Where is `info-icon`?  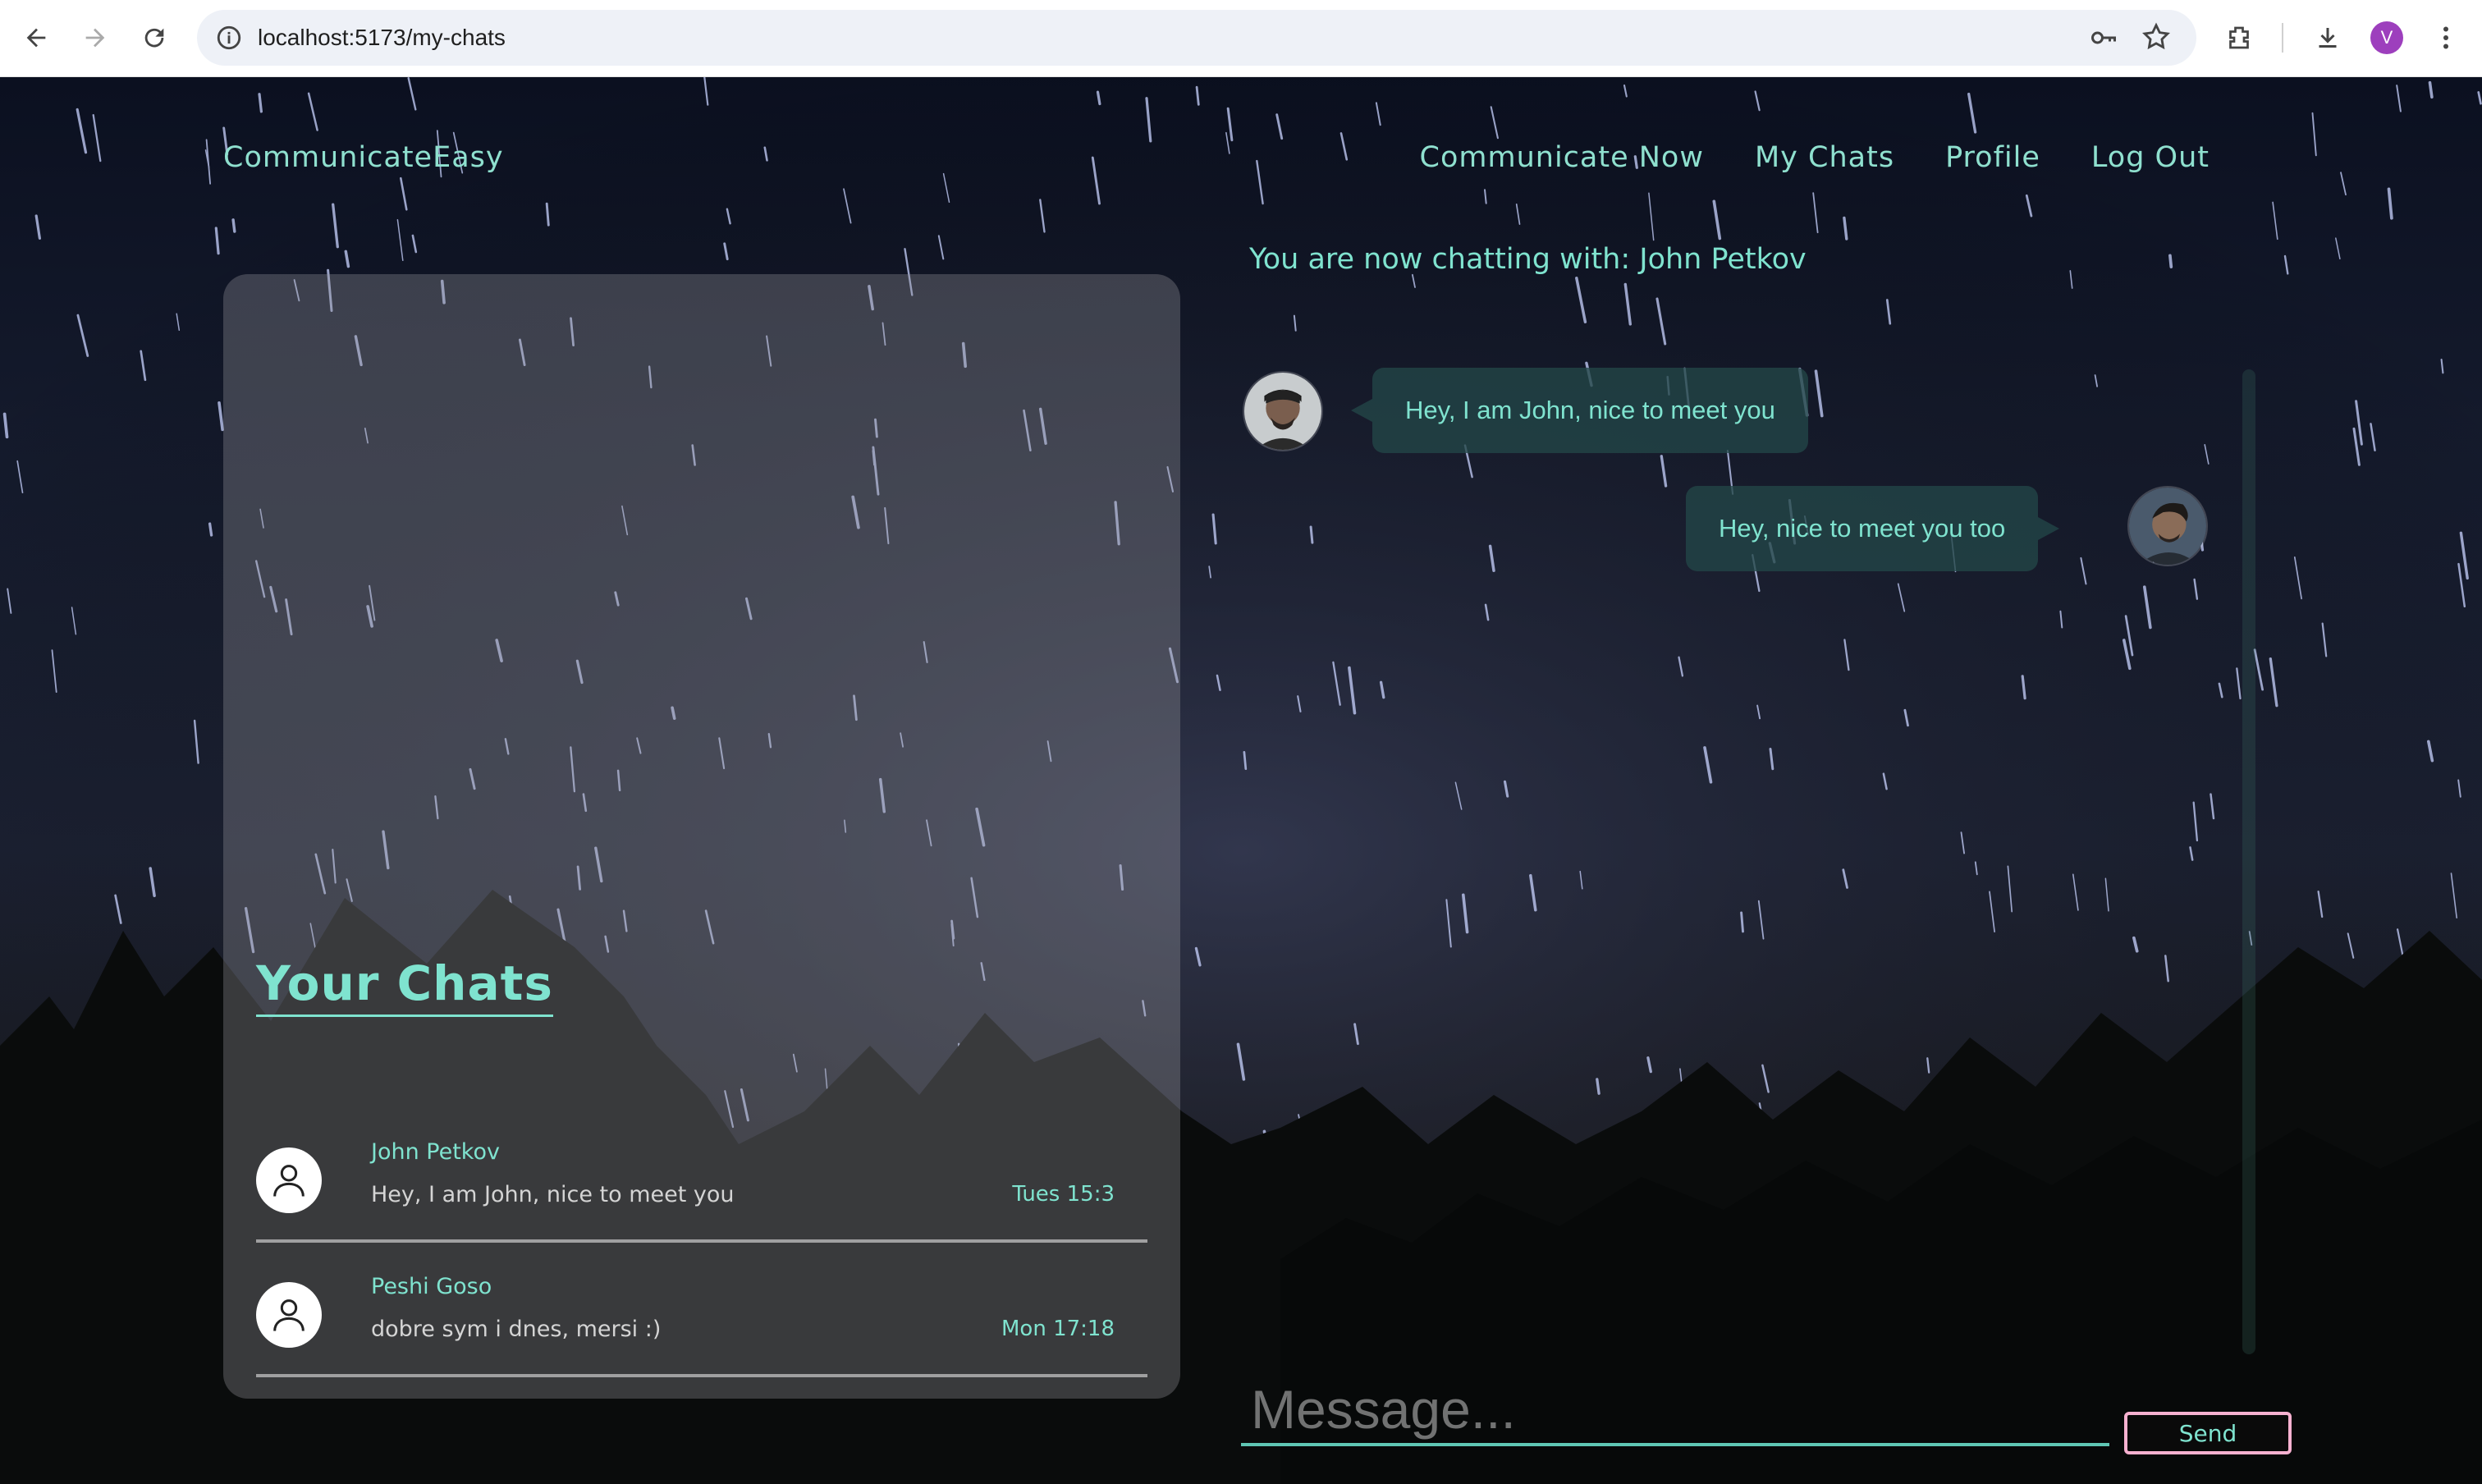 info-icon is located at coordinates (229, 38).